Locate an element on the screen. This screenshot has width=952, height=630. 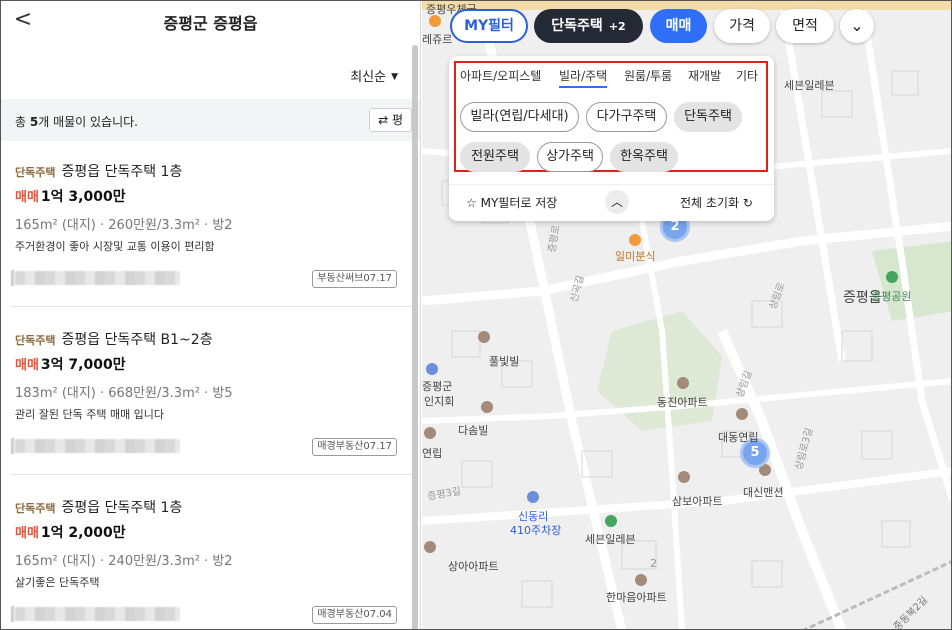
scrollbar-thumb is located at coordinates (415, 337).